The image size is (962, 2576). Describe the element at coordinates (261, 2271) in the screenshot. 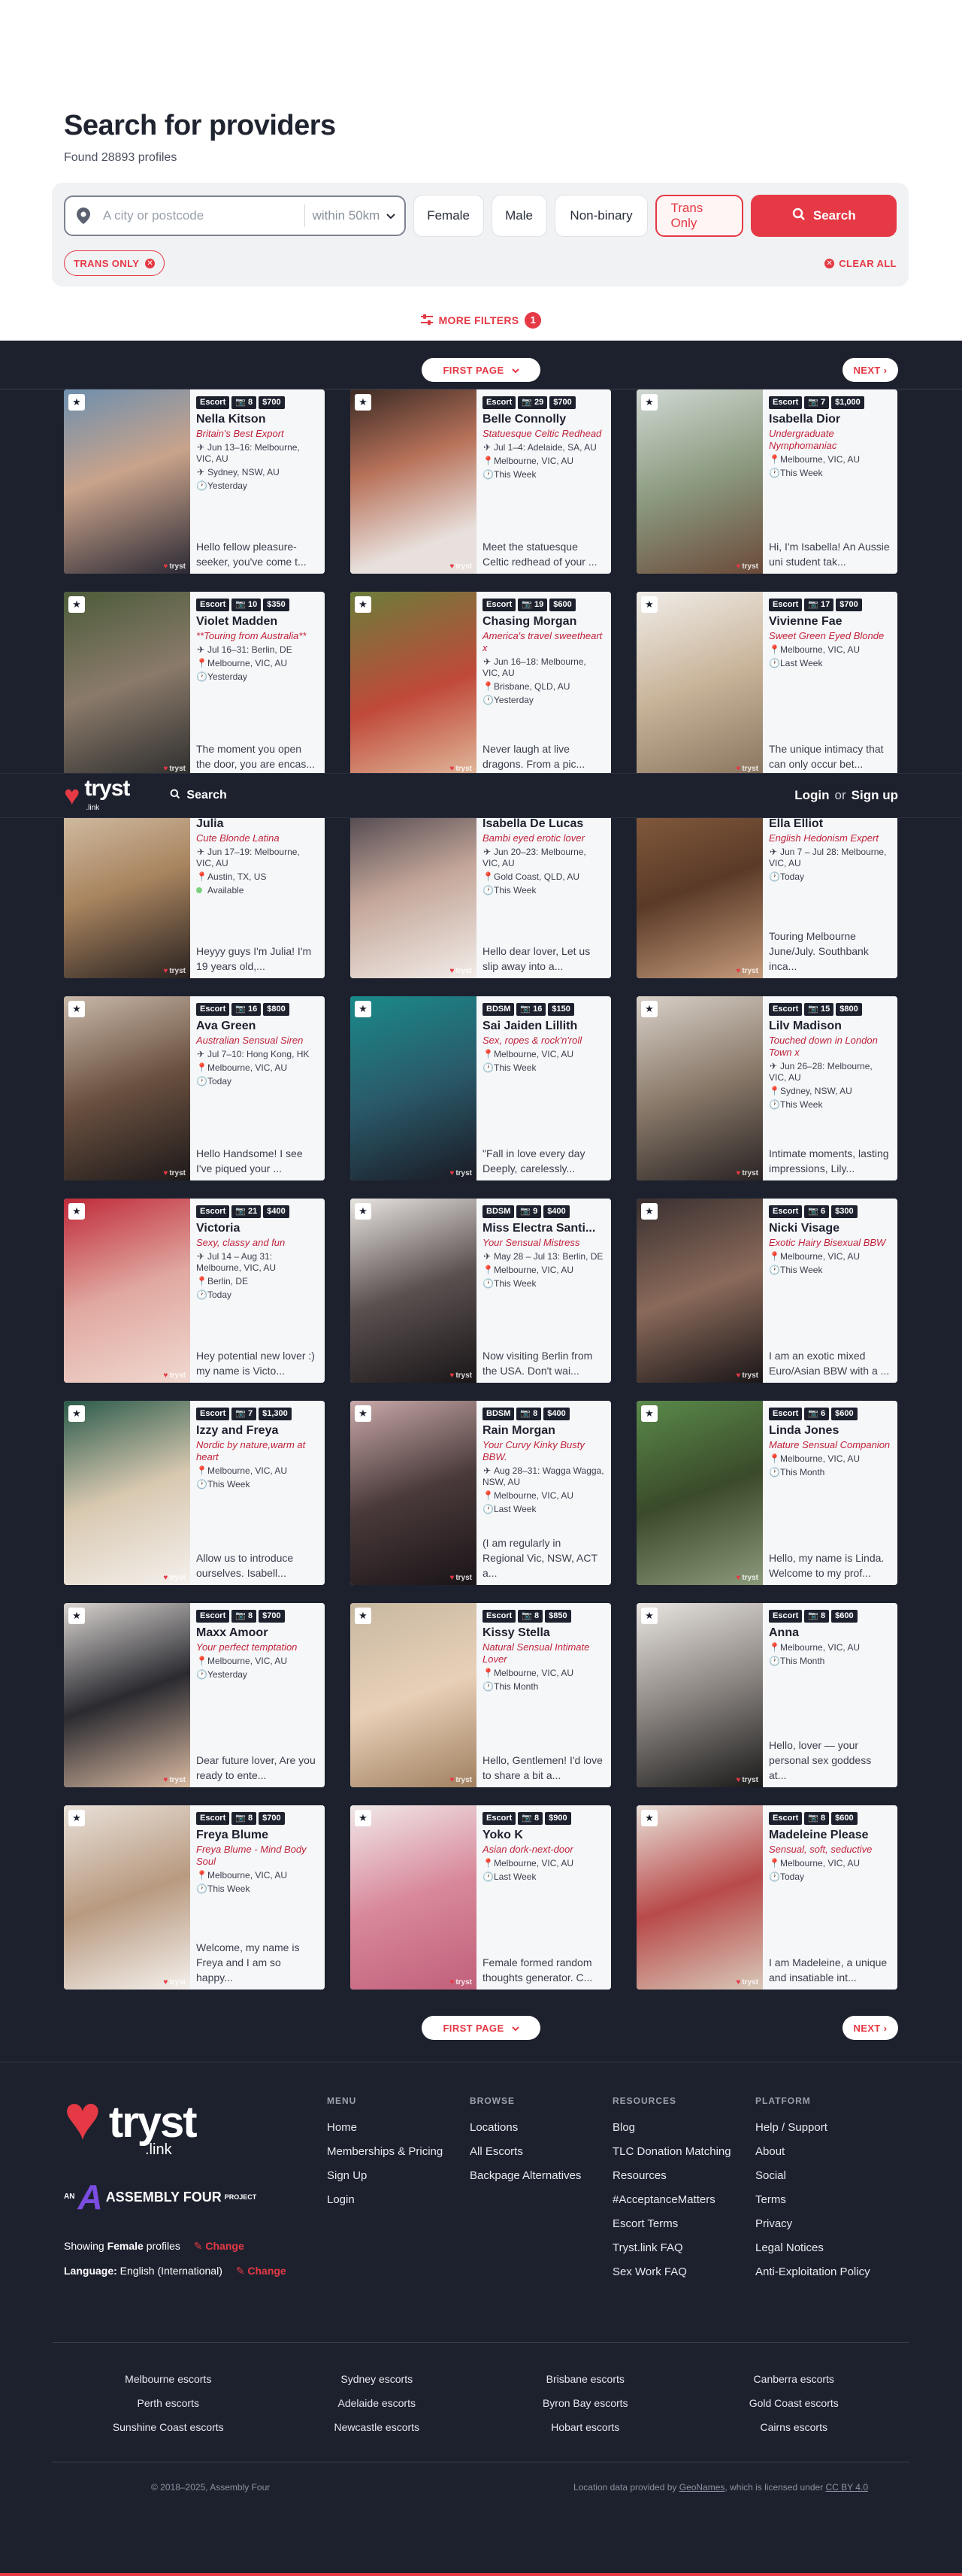

I see `change-language-link: ✎ Change` at that location.